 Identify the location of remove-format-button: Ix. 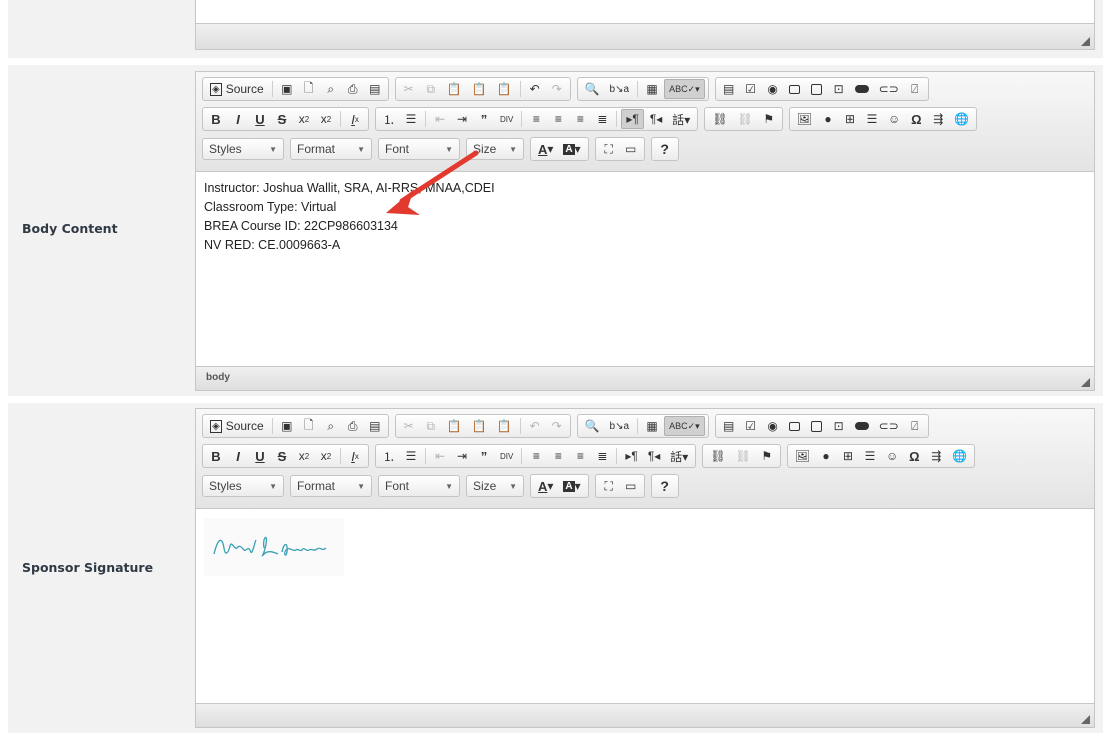
(355, 119).